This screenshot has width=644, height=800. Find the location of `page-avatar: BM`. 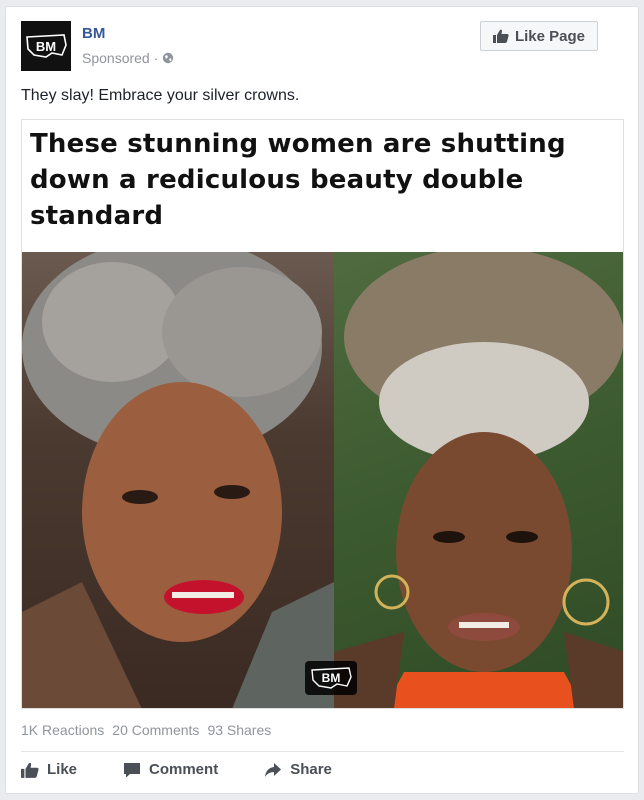

page-avatar: BM is located at coordinates (46, 46).